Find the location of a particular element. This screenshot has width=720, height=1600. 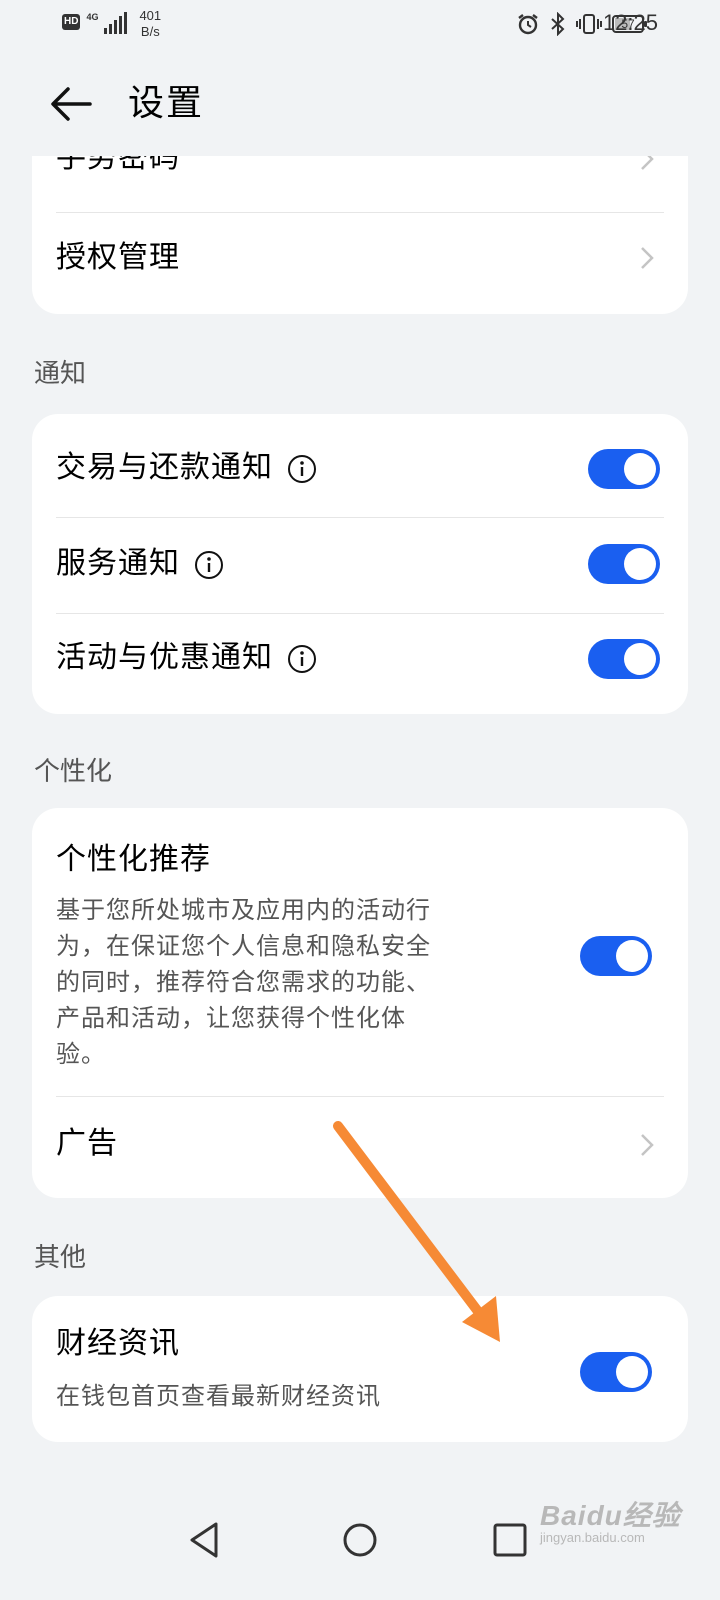

page-title: 设置 is located at coordinates (166, 103).